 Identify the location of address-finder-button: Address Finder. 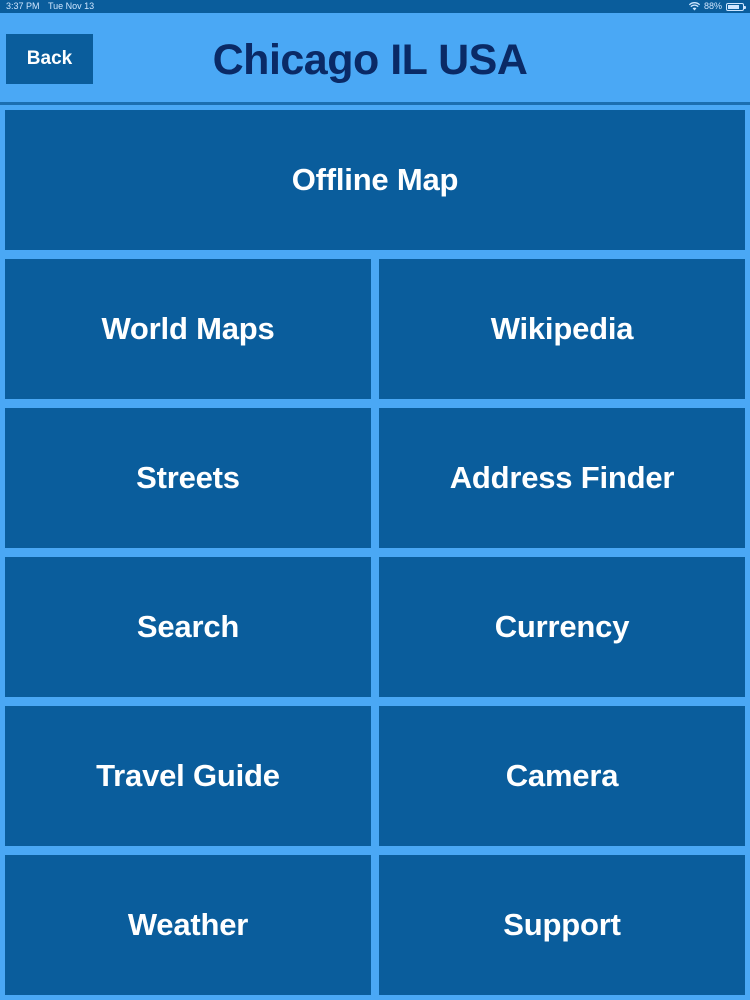
(562, 478).